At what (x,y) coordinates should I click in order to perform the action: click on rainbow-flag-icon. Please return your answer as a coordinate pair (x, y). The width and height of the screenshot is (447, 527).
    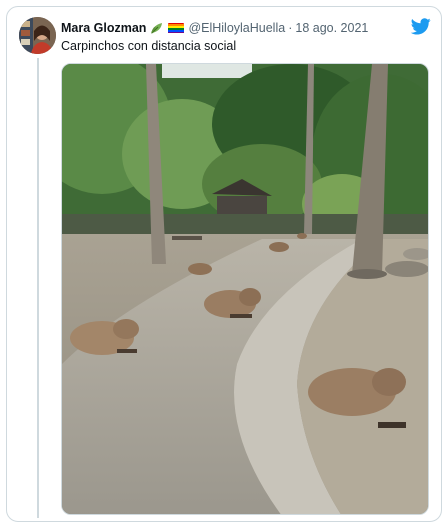
    Looking at the image, I should click on (176, 28).